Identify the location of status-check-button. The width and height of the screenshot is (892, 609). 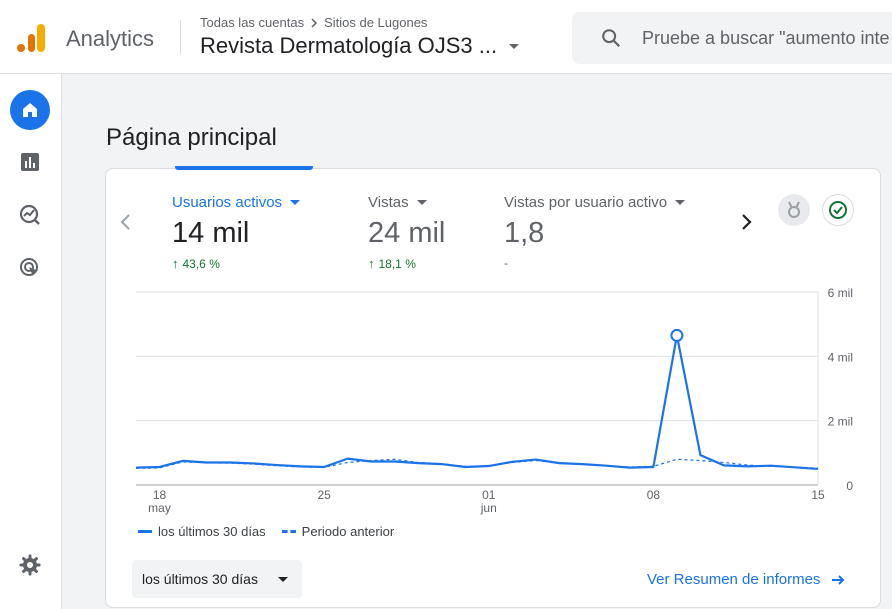
(838, 210).